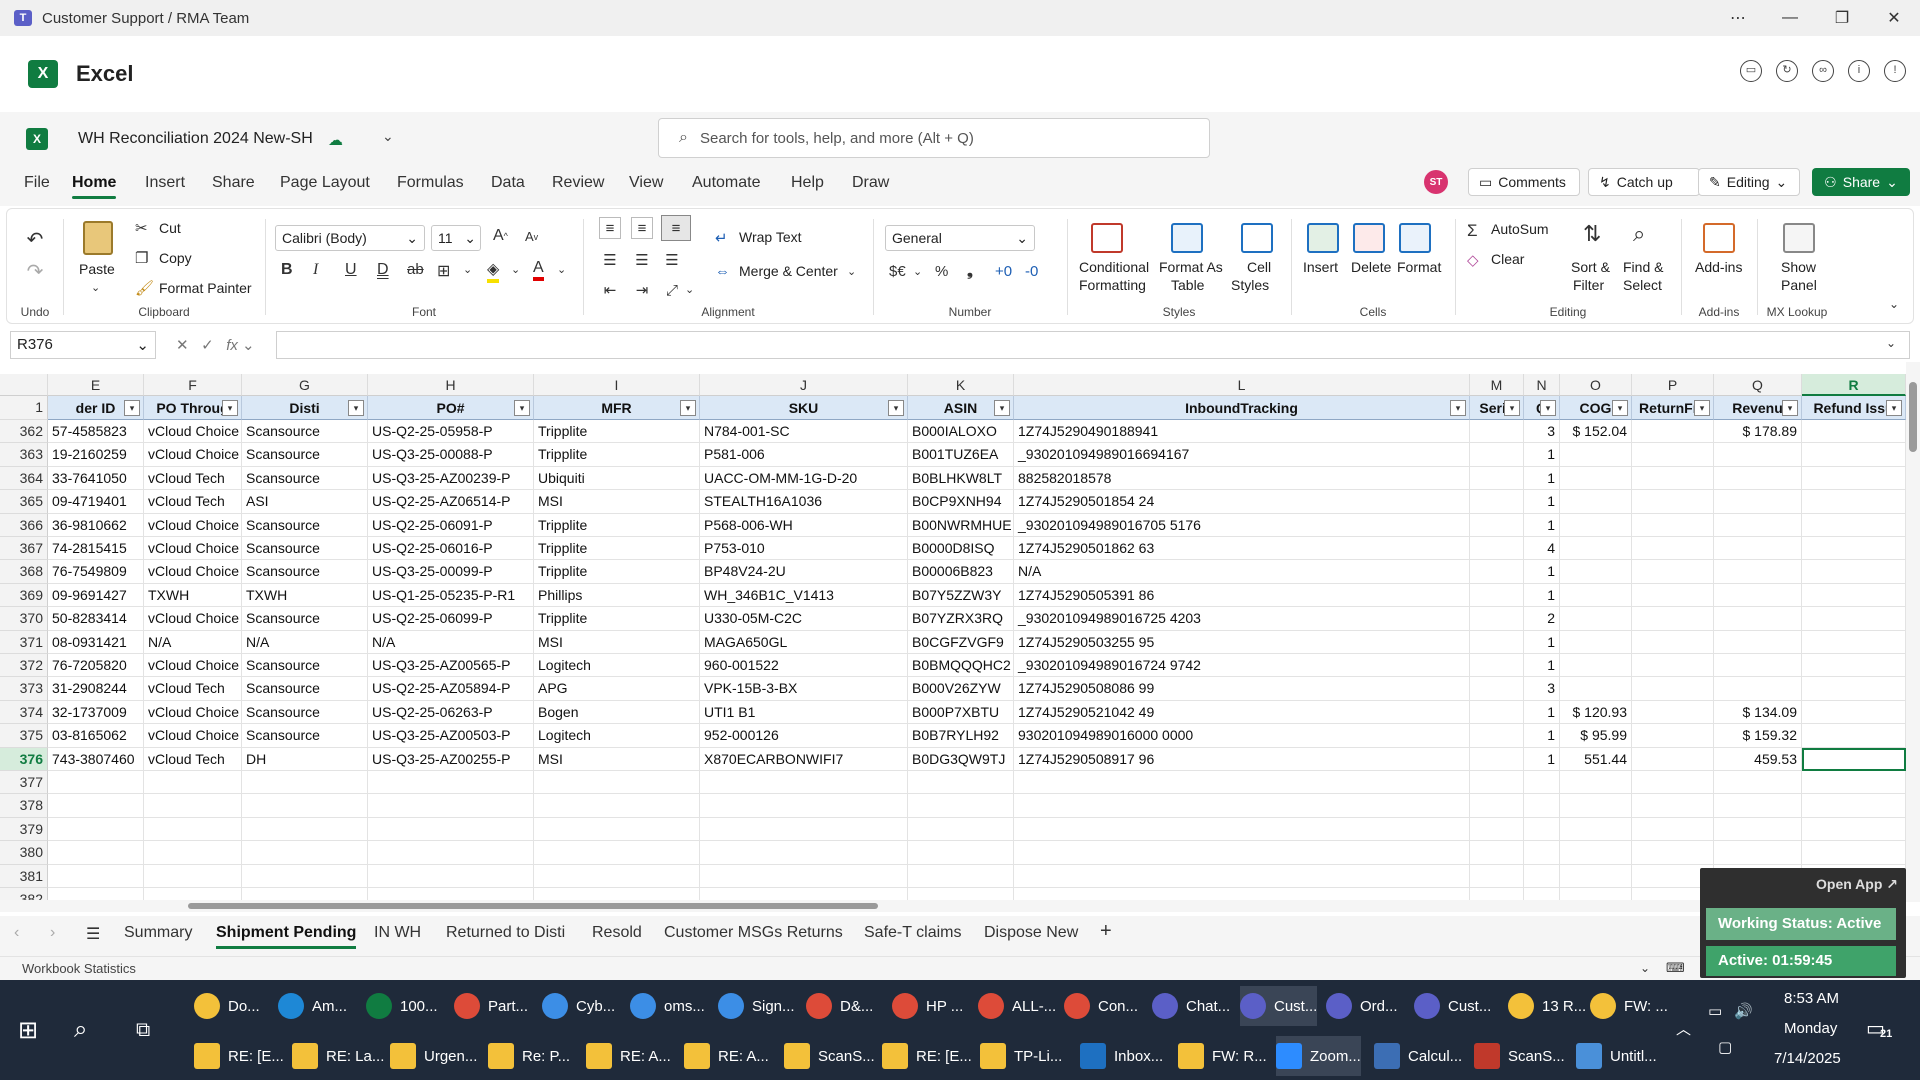 This screenshot has width=1920, height=1080. I want to click on table-header-cell: Q▾, so click(1542, 408).